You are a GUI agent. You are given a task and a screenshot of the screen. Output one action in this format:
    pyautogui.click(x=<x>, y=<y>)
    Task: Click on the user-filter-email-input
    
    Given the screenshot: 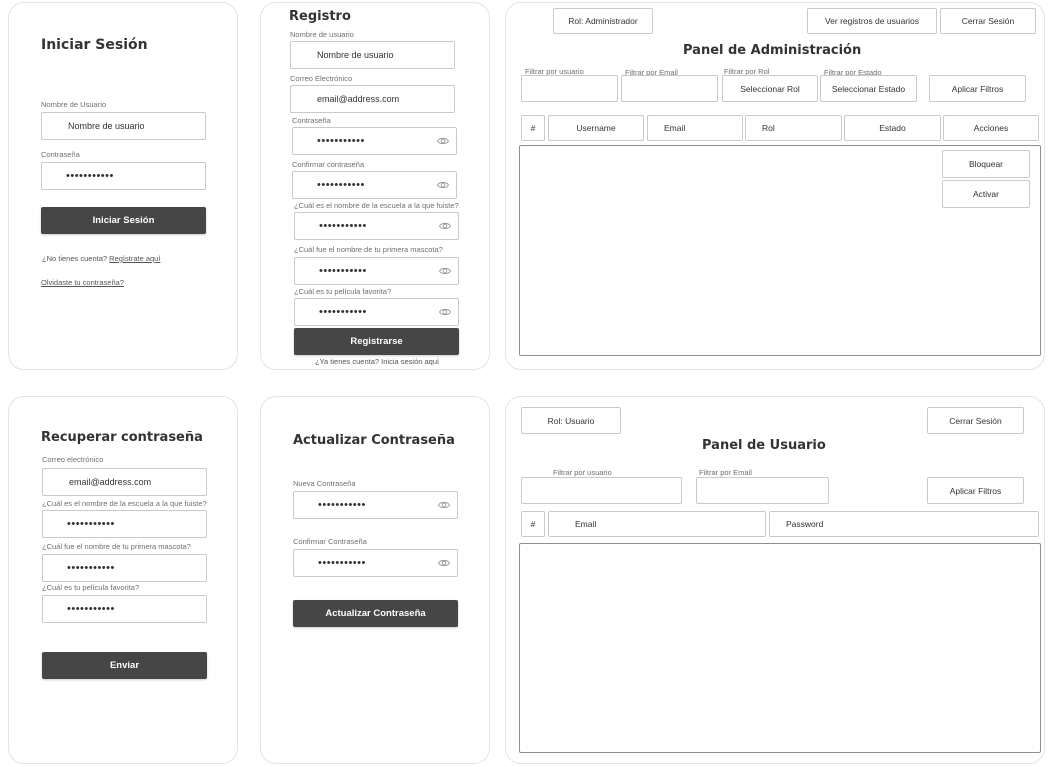 What is the action you would take?
    pyautogui.click(x=762, y=490)
    